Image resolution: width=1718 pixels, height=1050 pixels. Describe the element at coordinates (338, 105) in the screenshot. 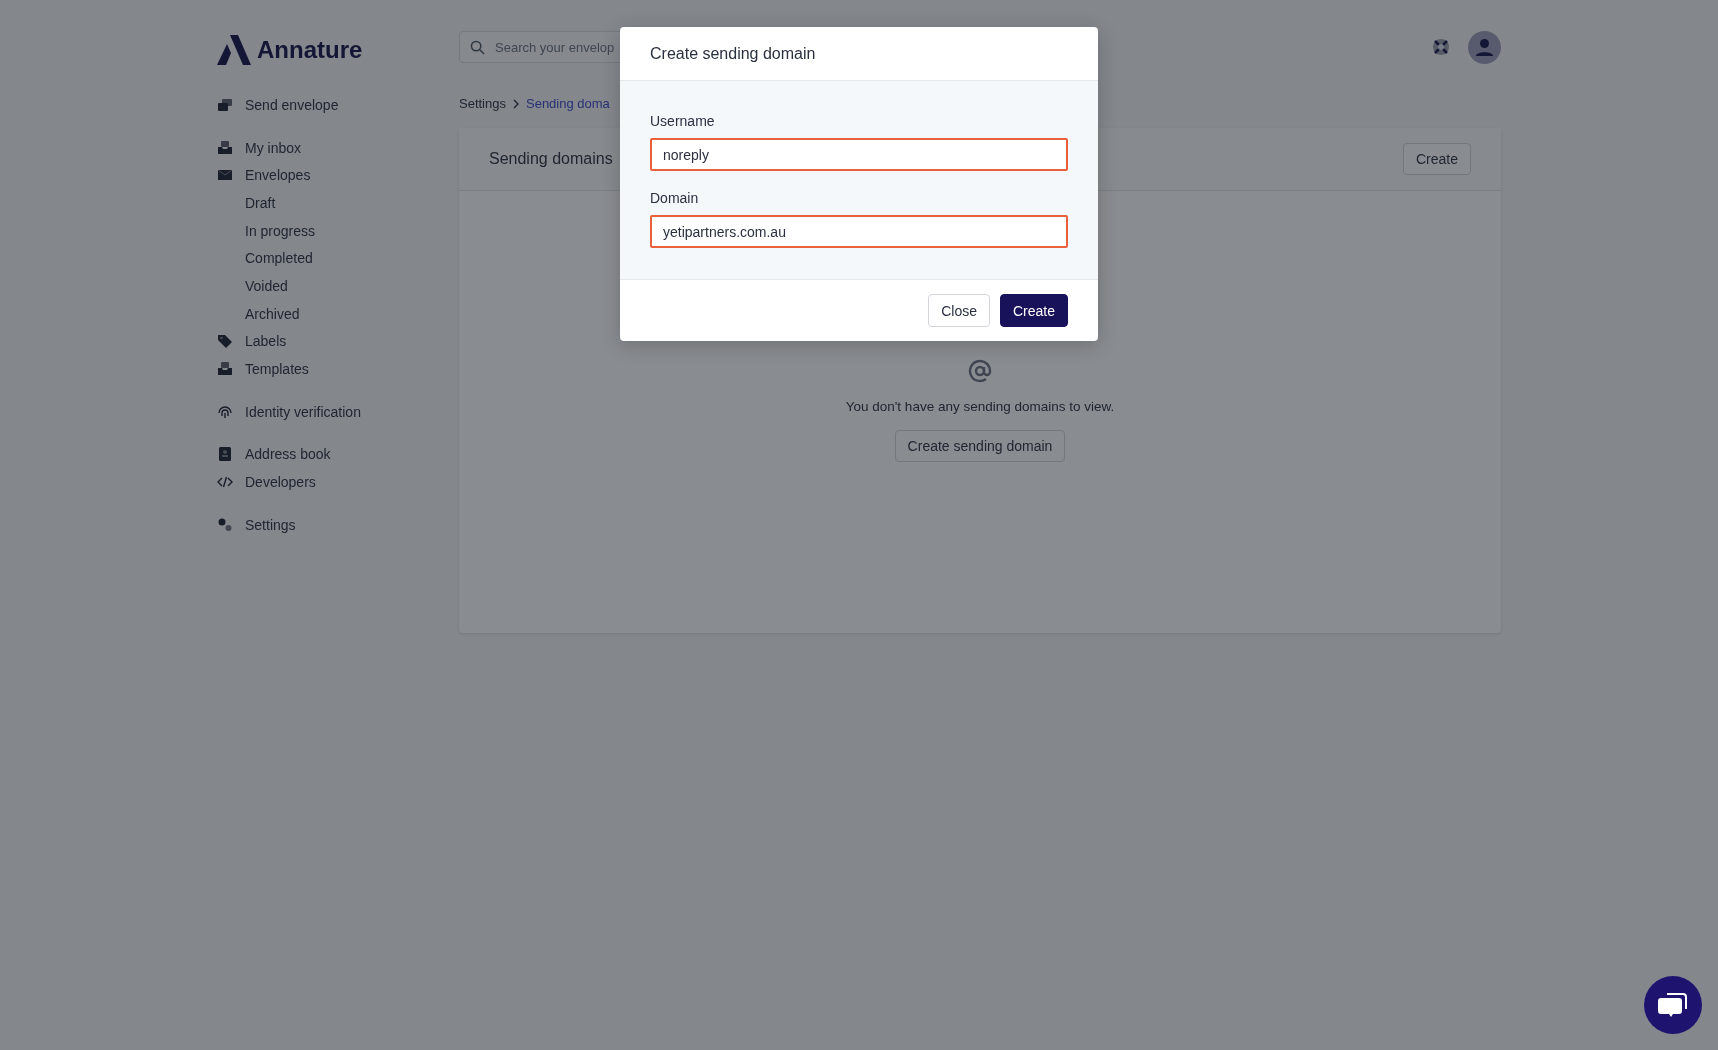

I see `sidebar-item: Send envelope` at that location.